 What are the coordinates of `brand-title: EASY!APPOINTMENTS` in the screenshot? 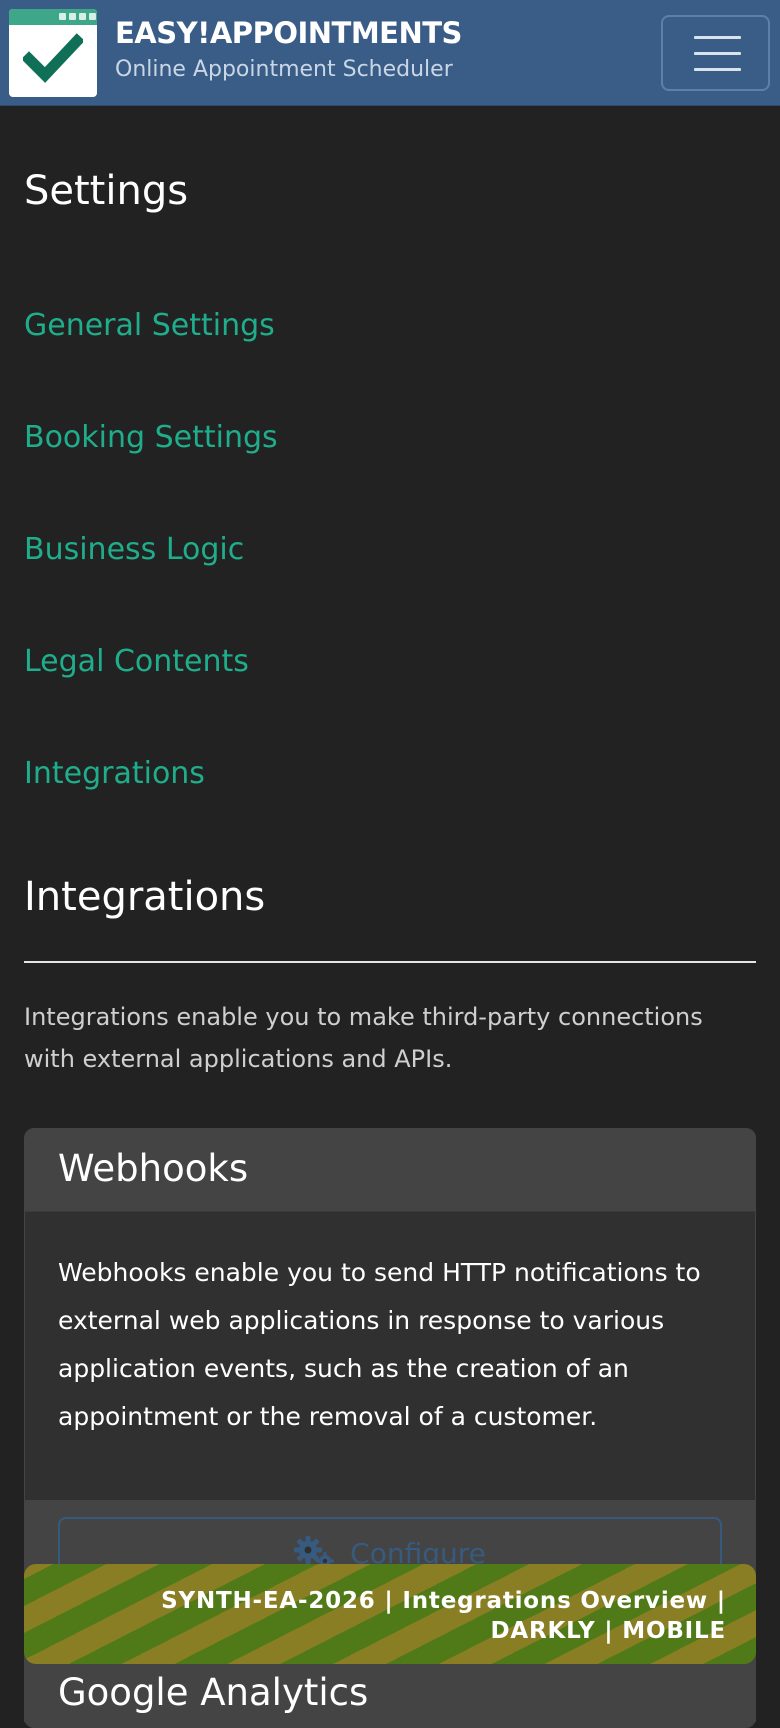 It's located at (288, 33).